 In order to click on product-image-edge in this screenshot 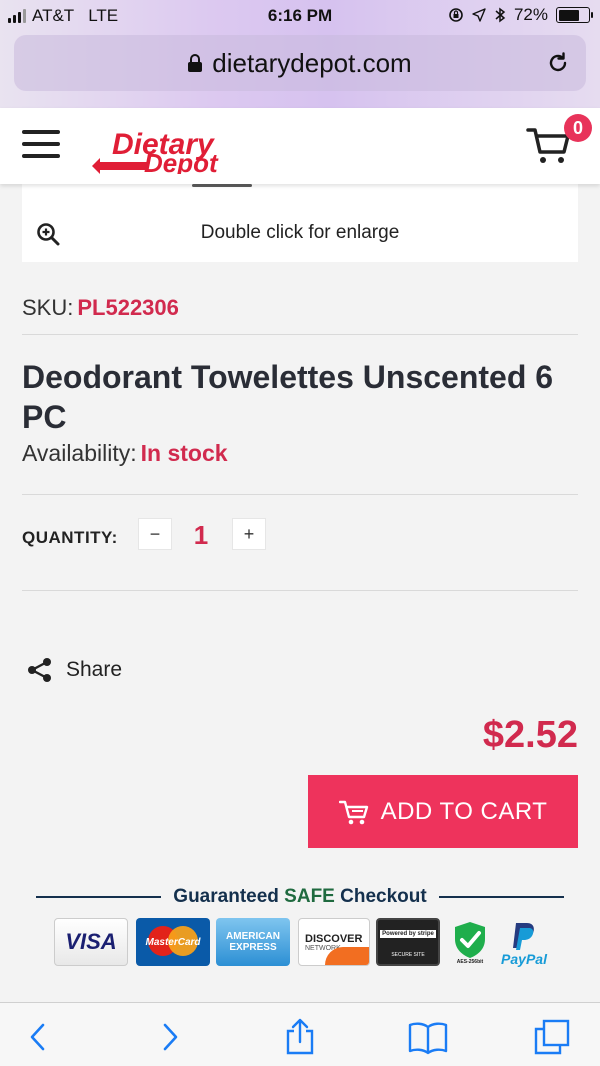, I will do `click(222, 185)`.